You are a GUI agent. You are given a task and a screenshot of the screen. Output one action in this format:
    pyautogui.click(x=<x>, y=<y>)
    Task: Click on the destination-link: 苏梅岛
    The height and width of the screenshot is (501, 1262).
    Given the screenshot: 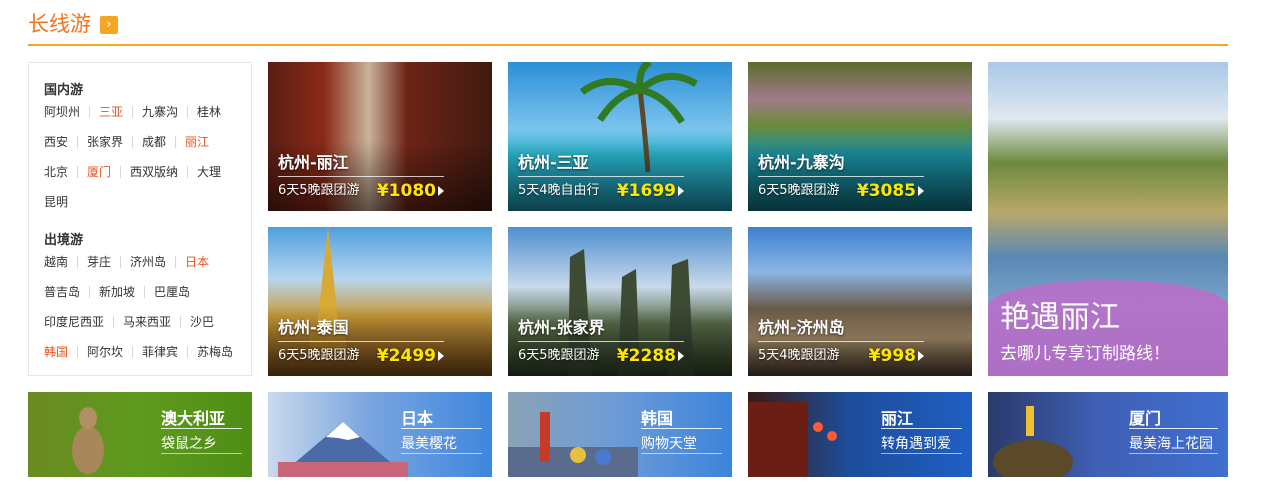 What is the action you would take?
    pyautogui.click(x=215, y=352)
    